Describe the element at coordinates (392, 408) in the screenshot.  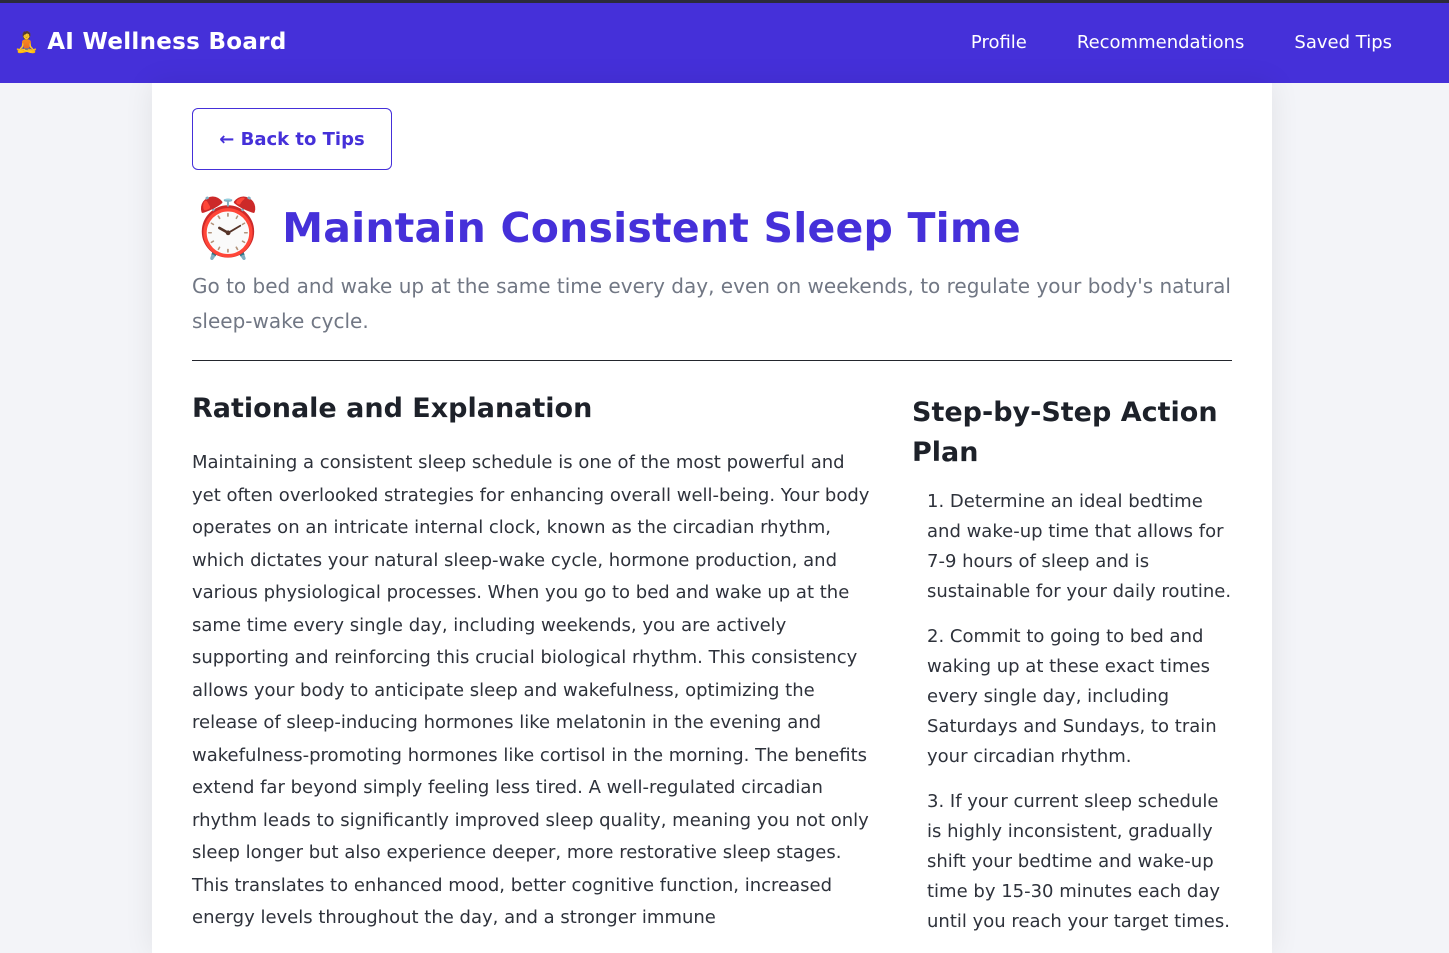
I see `rationale-heading: Rationale and Explanation` at that location.